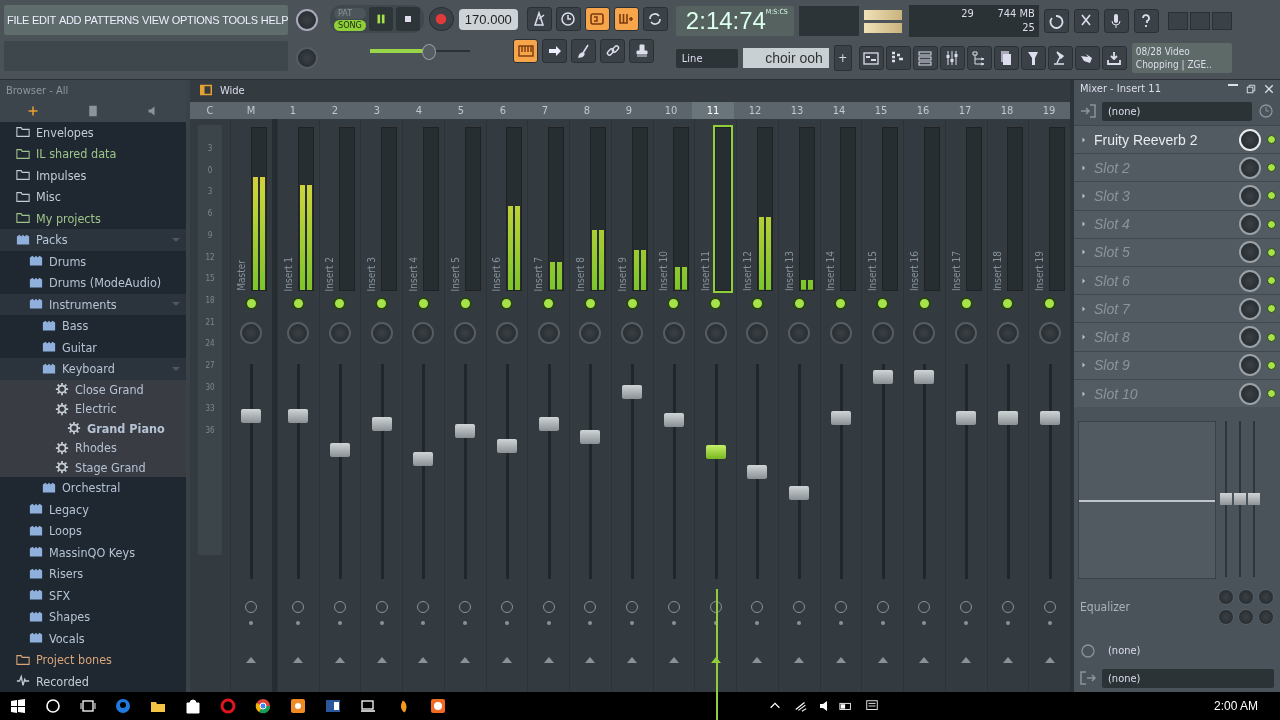 The image size is (1280, 720). What do you see at coordinates (293, 110) in the screenshot?
I see `column-number: 1` at bounding box center [293, 110].